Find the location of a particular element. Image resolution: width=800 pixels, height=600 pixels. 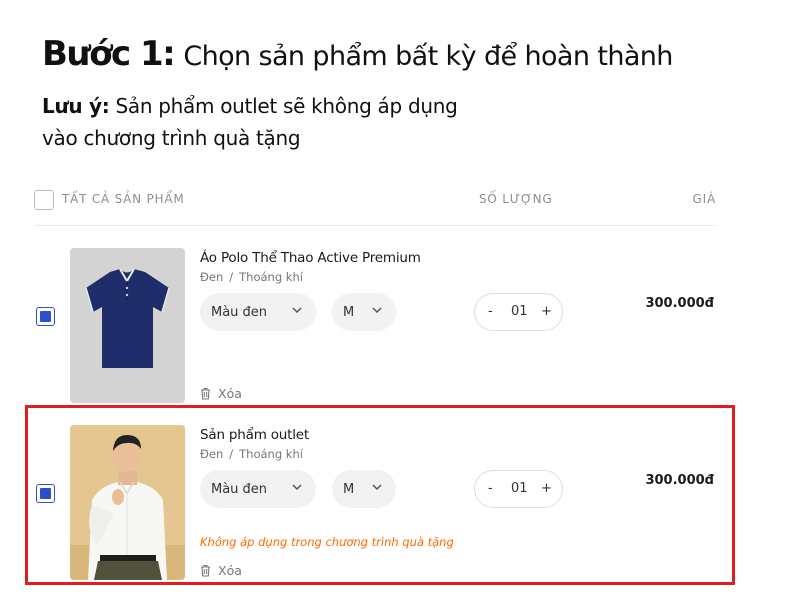

step-label: Bước 1: is located at coordinates (109, 54).